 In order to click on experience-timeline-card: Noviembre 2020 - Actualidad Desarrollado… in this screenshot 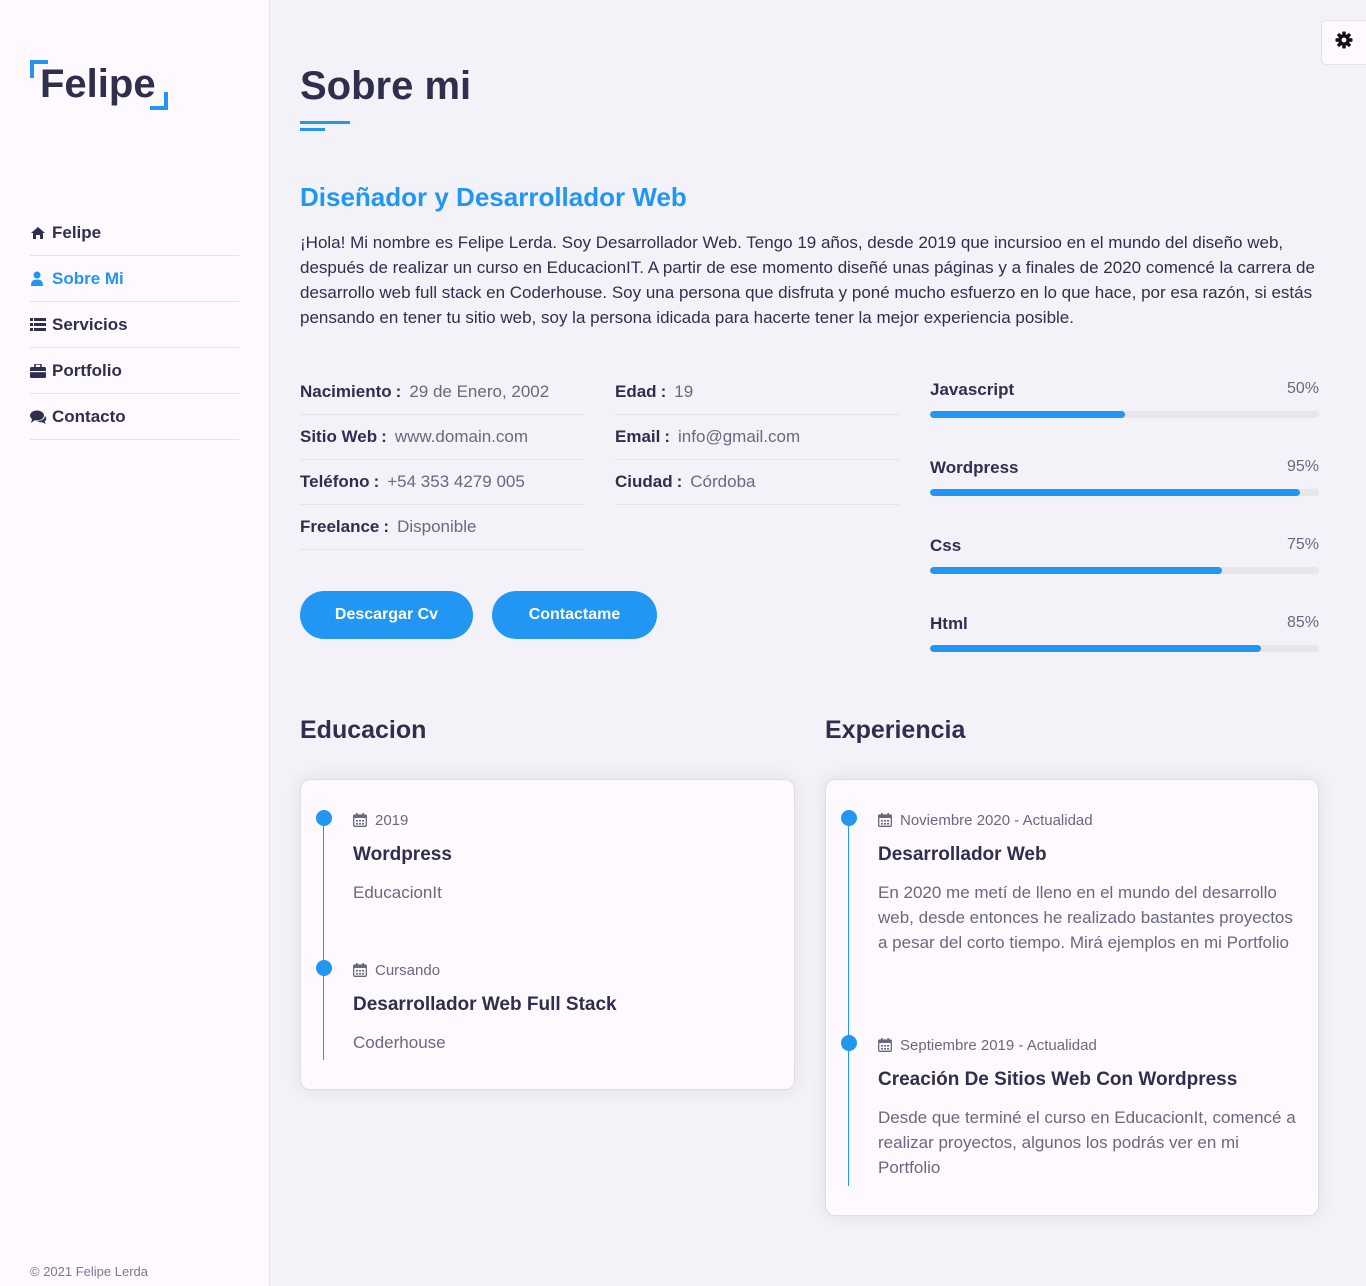, I will do `click(1072, 997)`.